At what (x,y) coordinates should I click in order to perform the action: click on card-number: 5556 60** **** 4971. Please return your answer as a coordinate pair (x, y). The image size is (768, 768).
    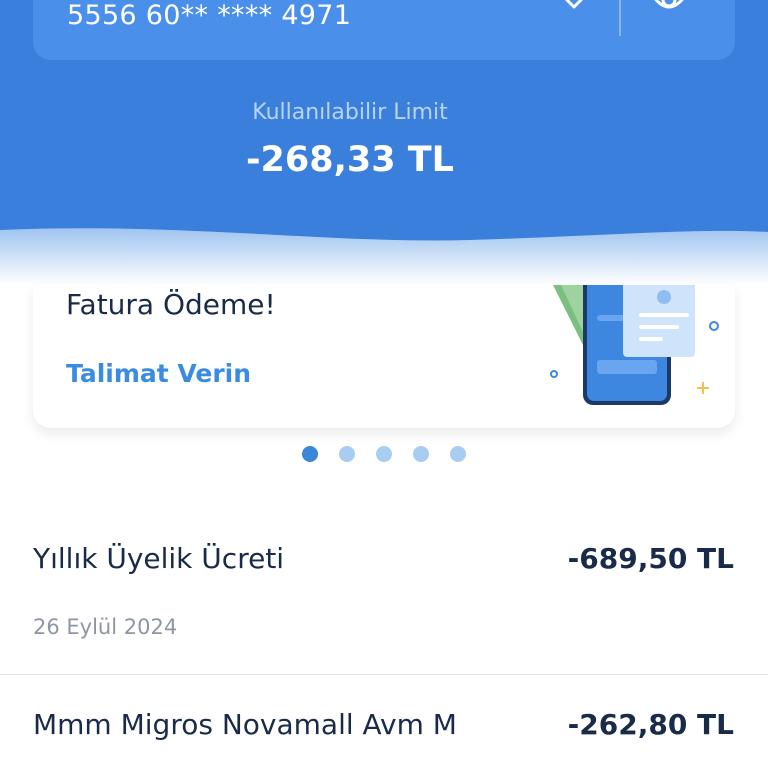
    Looking at the image, I should click on (209, 15).